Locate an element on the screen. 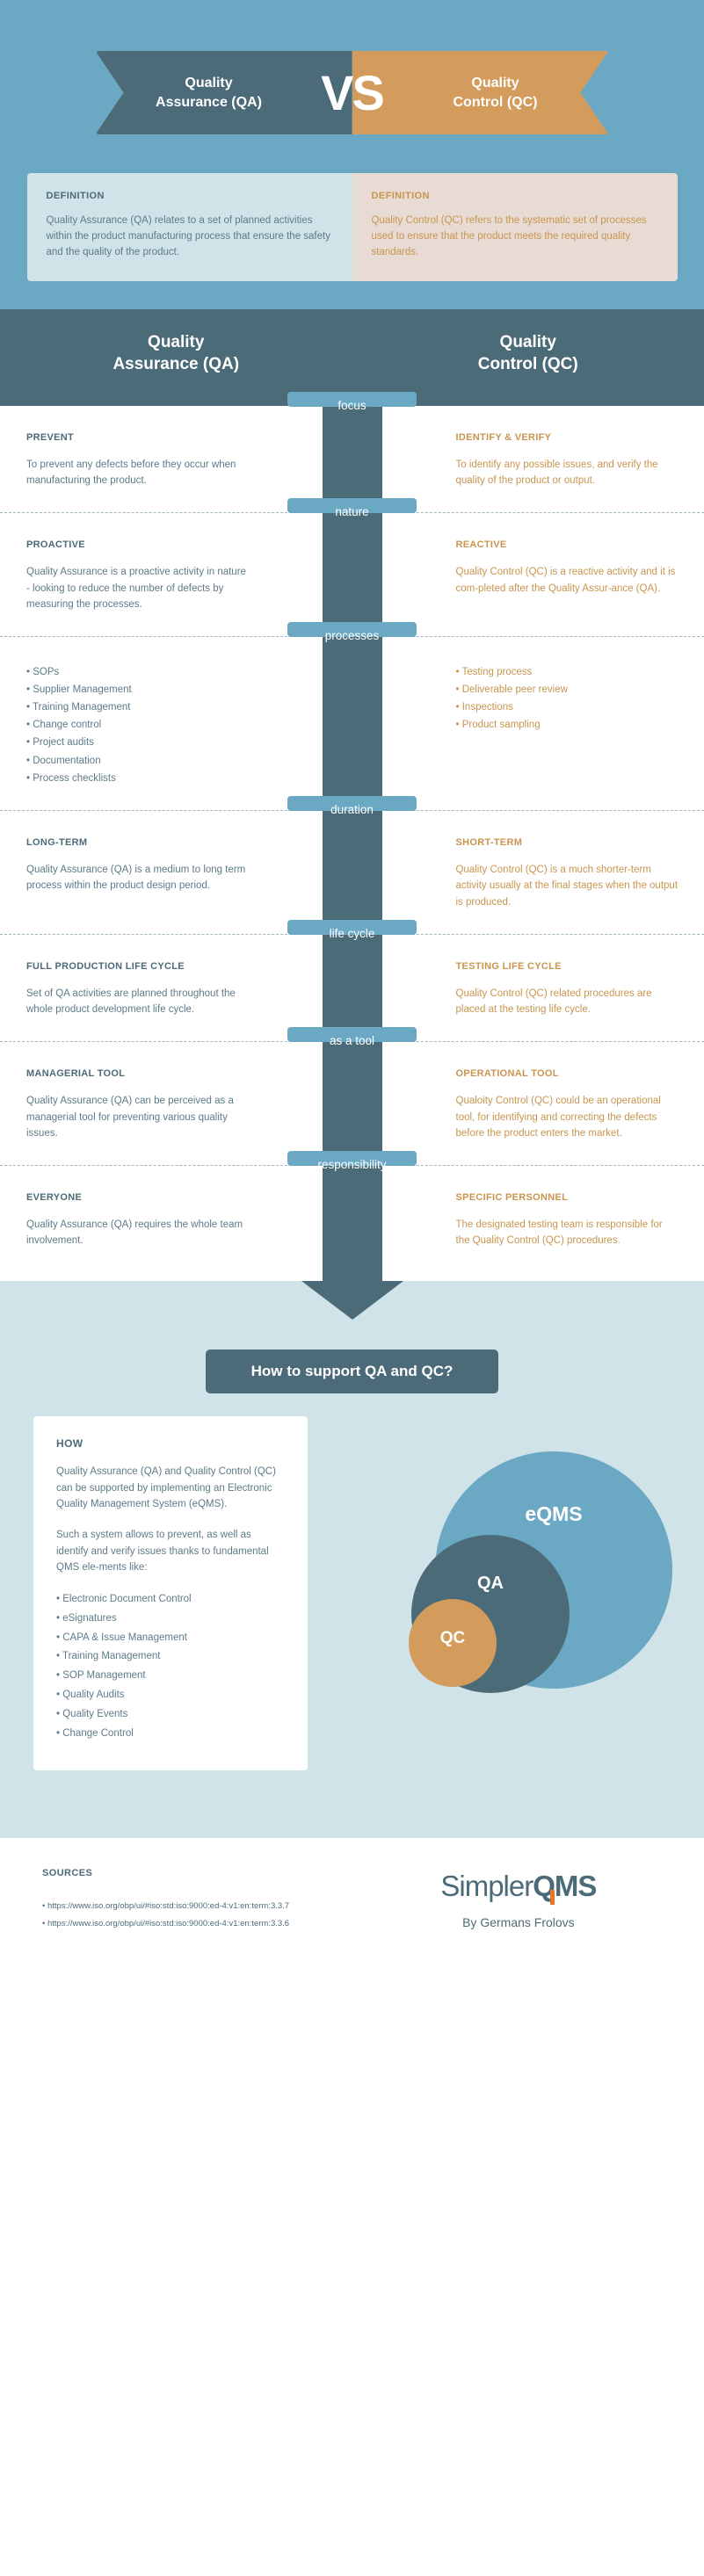 This screenshot has height=2576, width=704. row-responsibility-qc-title: SPECIFIC PERSONNEL is located at coordinates (512, 1197).